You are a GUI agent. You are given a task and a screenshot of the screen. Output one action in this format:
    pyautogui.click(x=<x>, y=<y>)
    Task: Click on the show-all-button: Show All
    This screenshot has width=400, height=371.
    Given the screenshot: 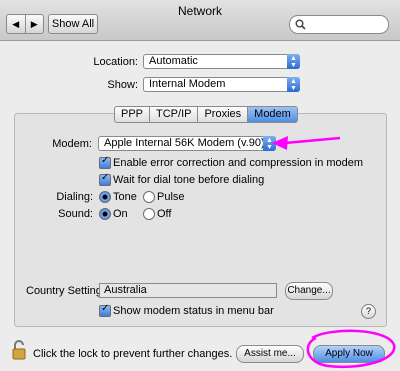 What is the action you would take?
    pyautogui.click(x=73, y=24)
    